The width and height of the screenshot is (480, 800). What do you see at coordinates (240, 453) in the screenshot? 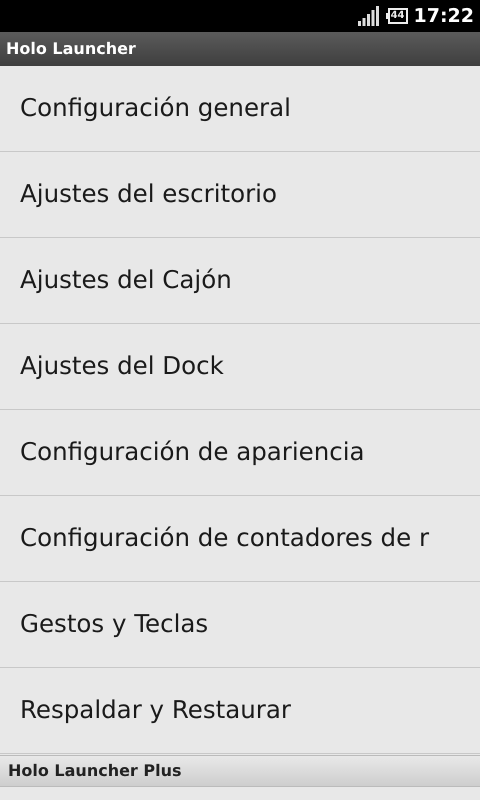
I see `settings-item: Configuración de apariencia` at bounding box center [240, 453].